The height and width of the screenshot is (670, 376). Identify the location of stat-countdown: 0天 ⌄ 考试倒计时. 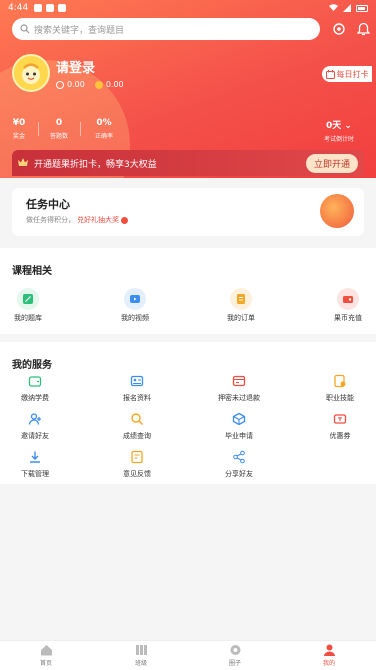
(339, 130).